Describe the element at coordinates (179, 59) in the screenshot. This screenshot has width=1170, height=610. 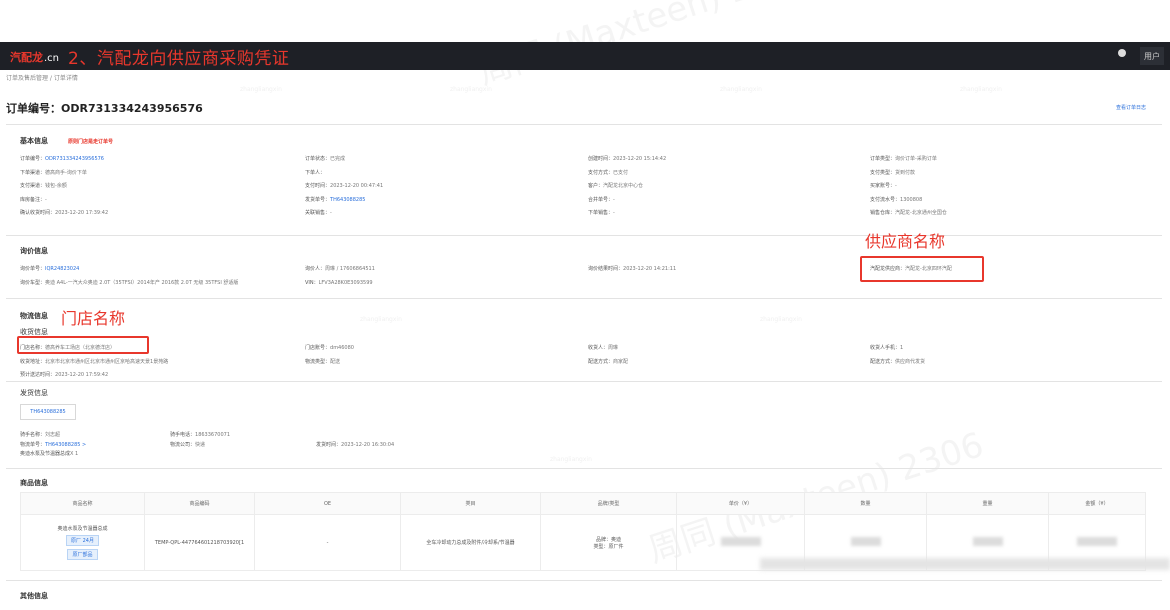
I see `annotation-banner: 2、汽配龙向供应商采购凭证` at that location.